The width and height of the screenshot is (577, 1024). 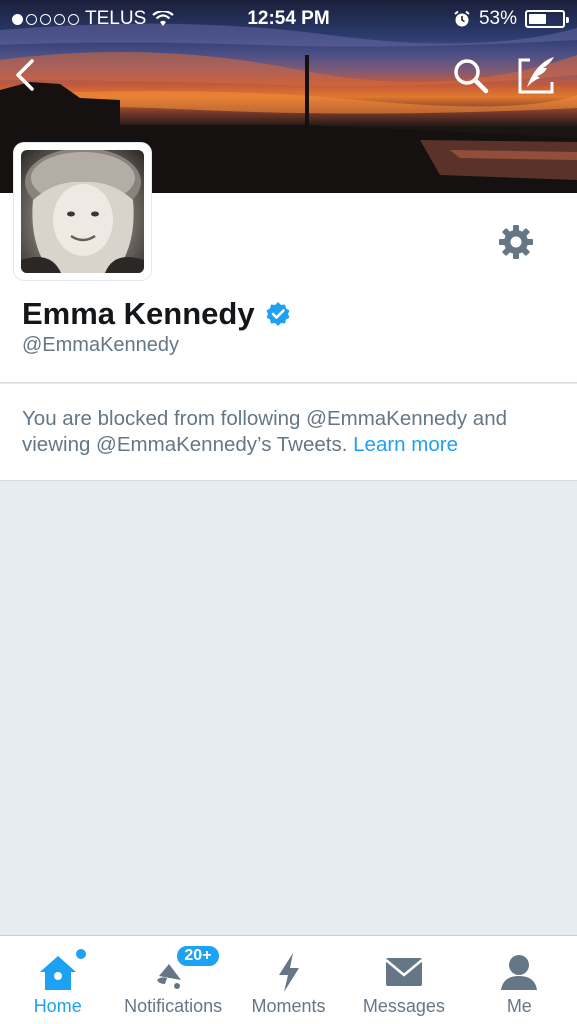 I want to click on gear-icon, so click(x=516, y=242).